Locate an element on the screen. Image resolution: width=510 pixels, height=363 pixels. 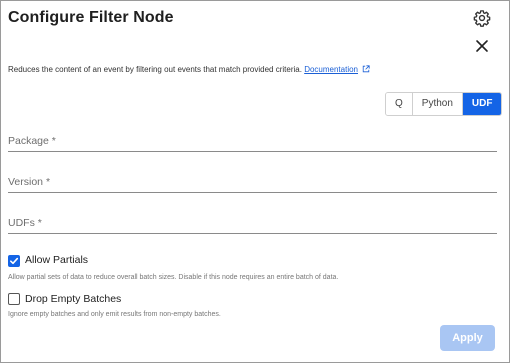
toggle-option-udf: UDF is located at coordinates (482, 104).